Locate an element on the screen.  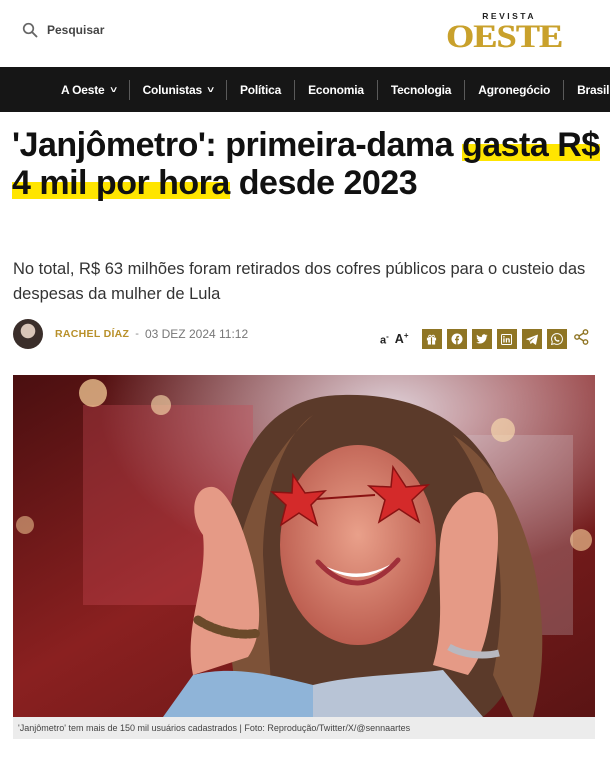
nav-item-economia: Economia is located at coordinates (336, 89).